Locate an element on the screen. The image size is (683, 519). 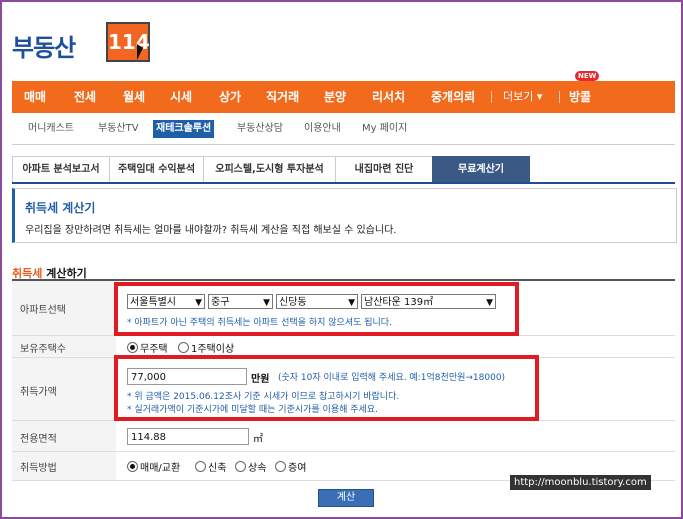
tab-officetel-analysis: 오피스텔,도시형 투자분석 is located at coordinates (269, 169).